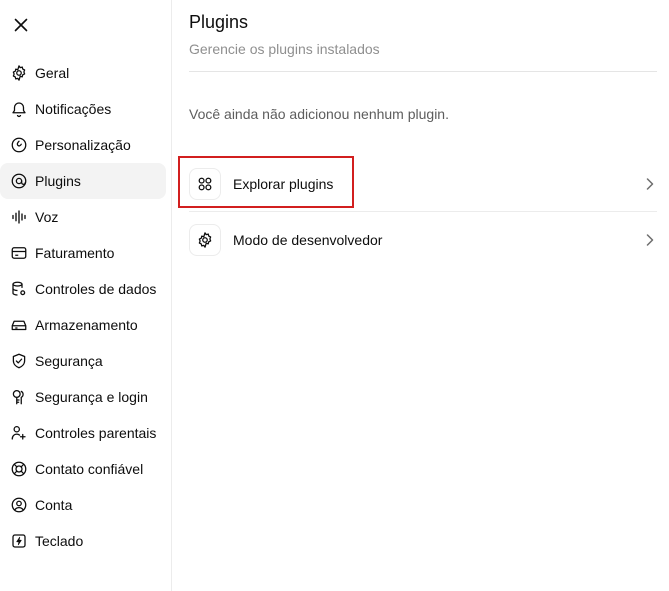 The image size is (669, 591). What do you see at coordinates (283, 184) in the screenshot?
I see `explore-plugins-label: Explorar plugins` at bounding box center [283, 184].